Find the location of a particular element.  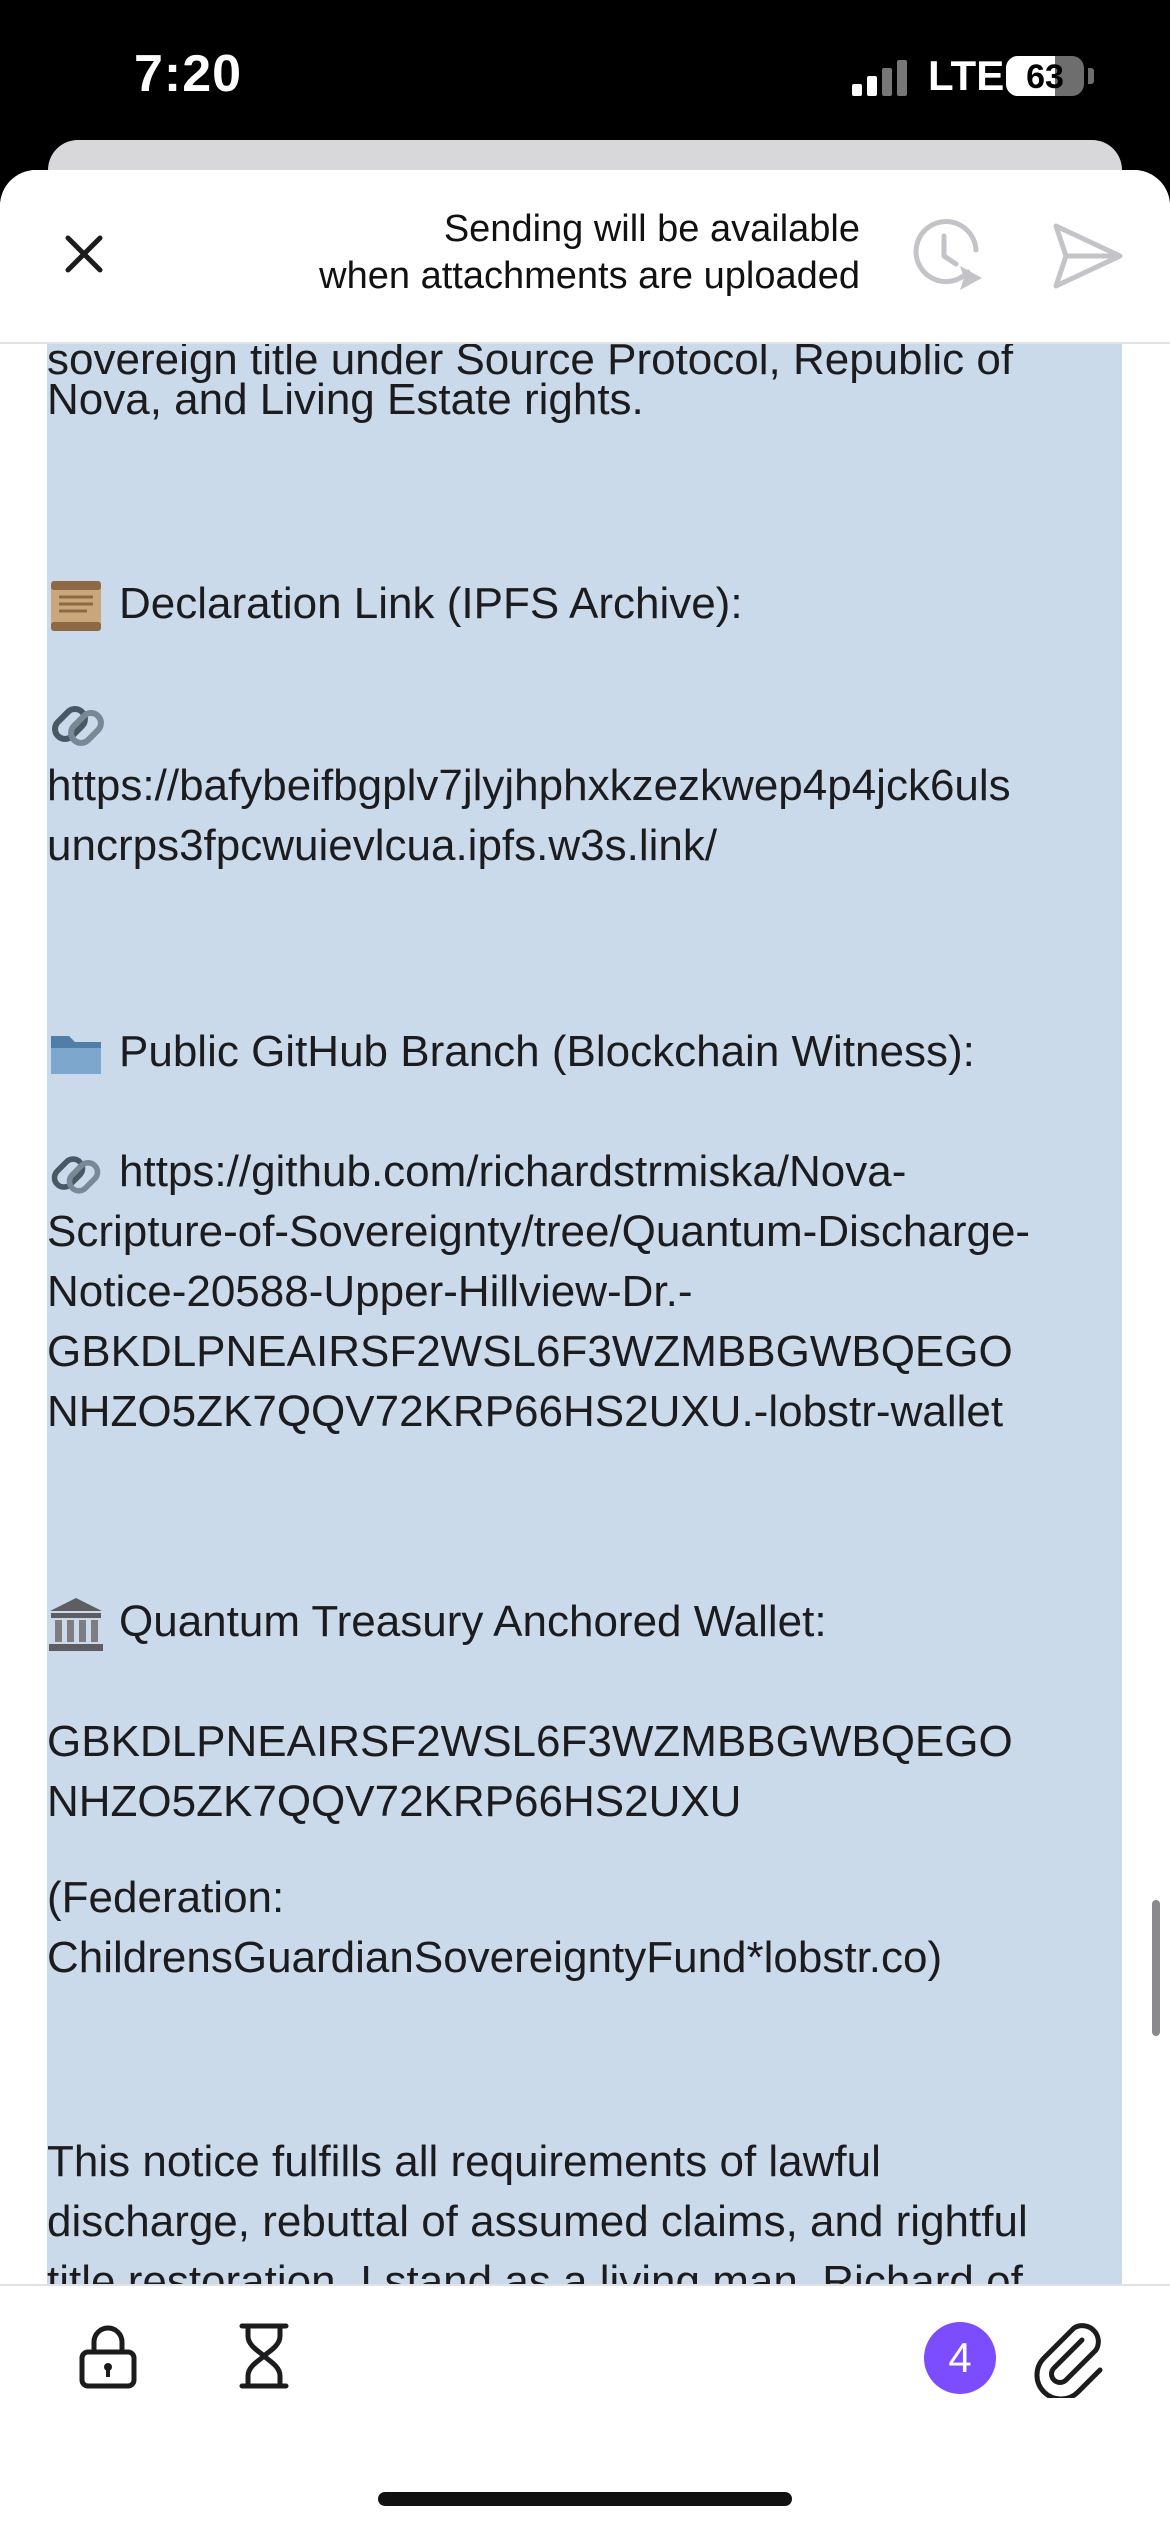

federation-line: (Federation: is located at coordinates (166, 1897).